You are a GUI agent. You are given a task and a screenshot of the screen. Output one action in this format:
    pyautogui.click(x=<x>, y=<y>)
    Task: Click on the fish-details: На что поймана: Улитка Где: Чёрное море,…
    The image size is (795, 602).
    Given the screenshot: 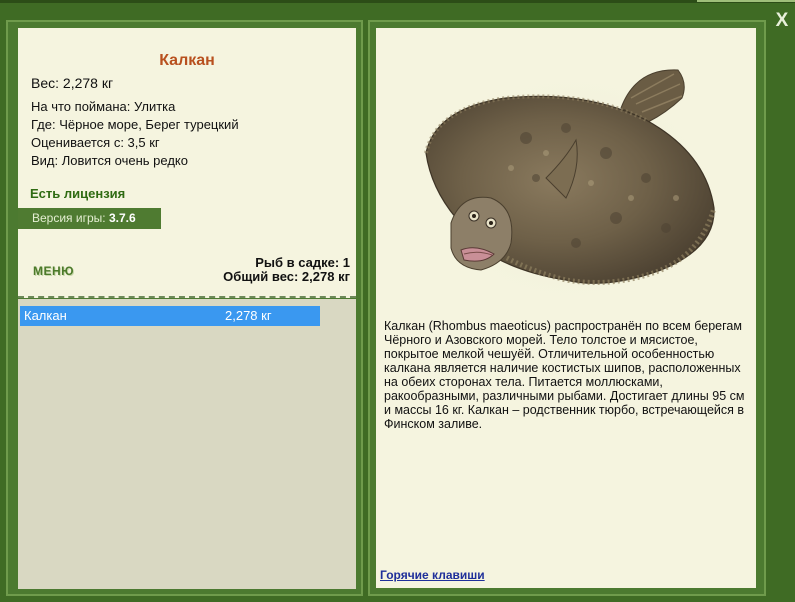 What is the action you would take?
    pyautogui.click(x=135, y=134)
    